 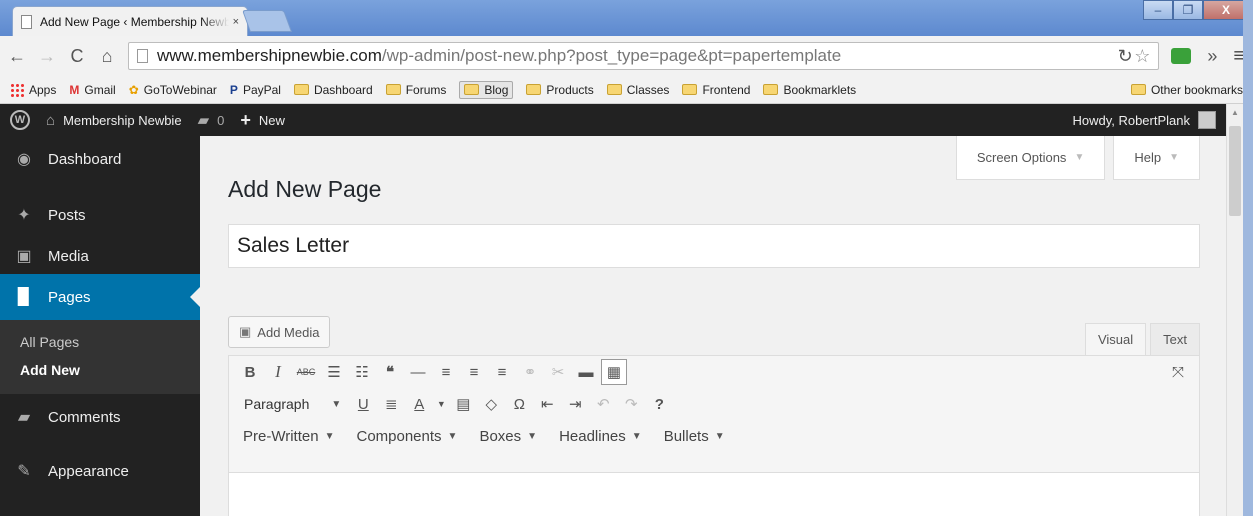 What do you see at coordinates (92, 90) in the screenshot?
I see `bookmark-gmail: M Gmail` at bounding box center [92, 90].